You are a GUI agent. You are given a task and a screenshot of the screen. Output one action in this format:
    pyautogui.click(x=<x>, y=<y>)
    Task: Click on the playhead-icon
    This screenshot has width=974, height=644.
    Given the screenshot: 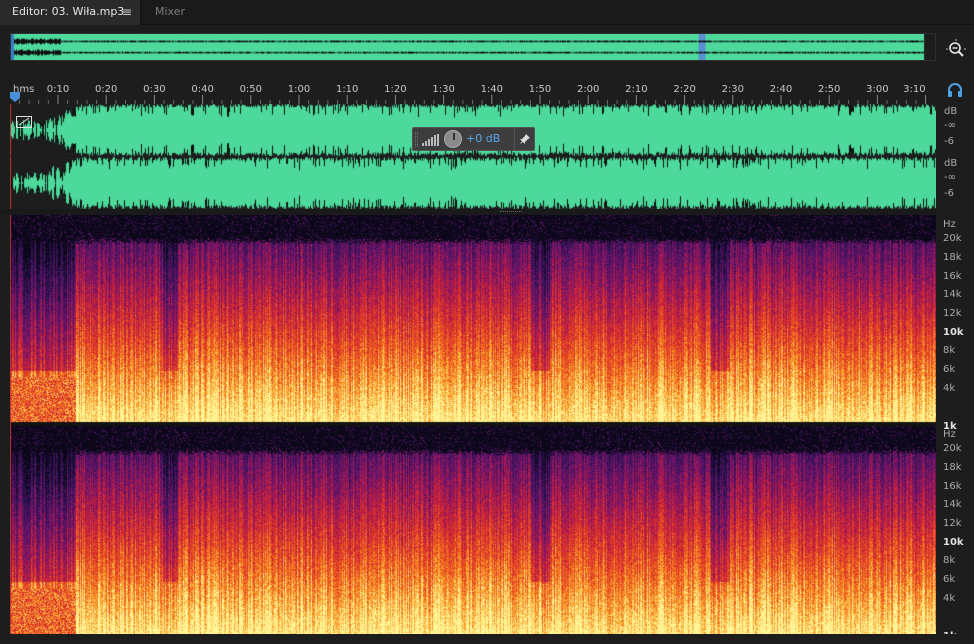 What is the action you would take?
    pyautogui.click(x=15, y=97)
    